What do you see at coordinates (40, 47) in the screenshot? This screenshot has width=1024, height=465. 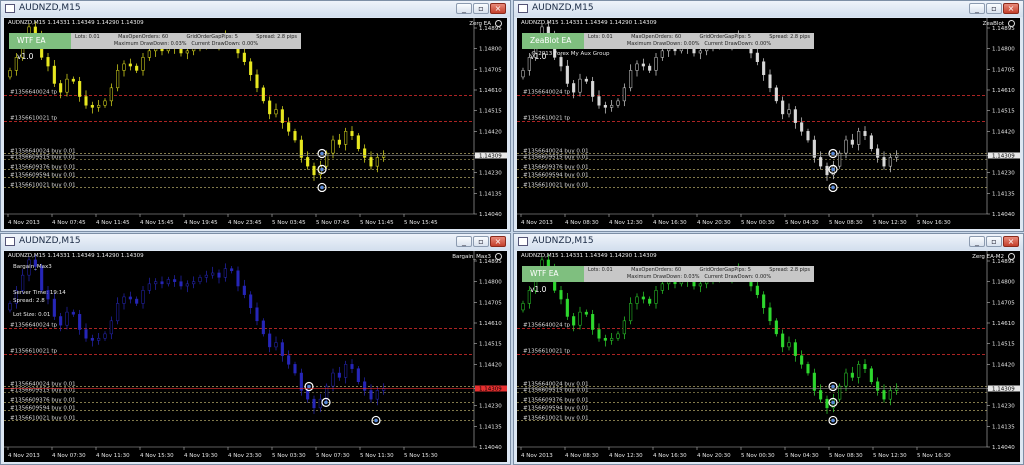 I see `ea-name: WTF EA v1.0` at bounding box center [40, 47].